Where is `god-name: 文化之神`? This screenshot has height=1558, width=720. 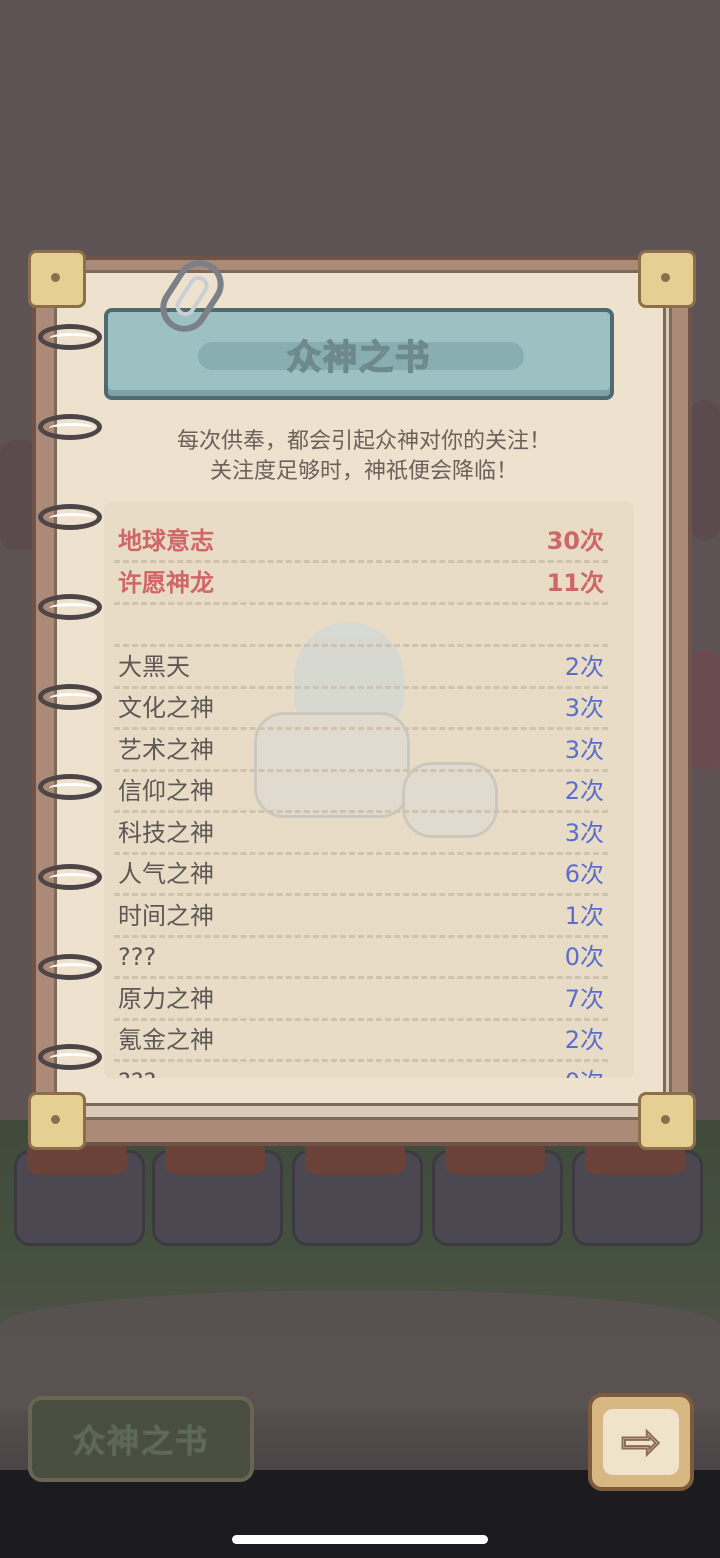 god-name: 文化之神 is located at coordinates (166, 708).